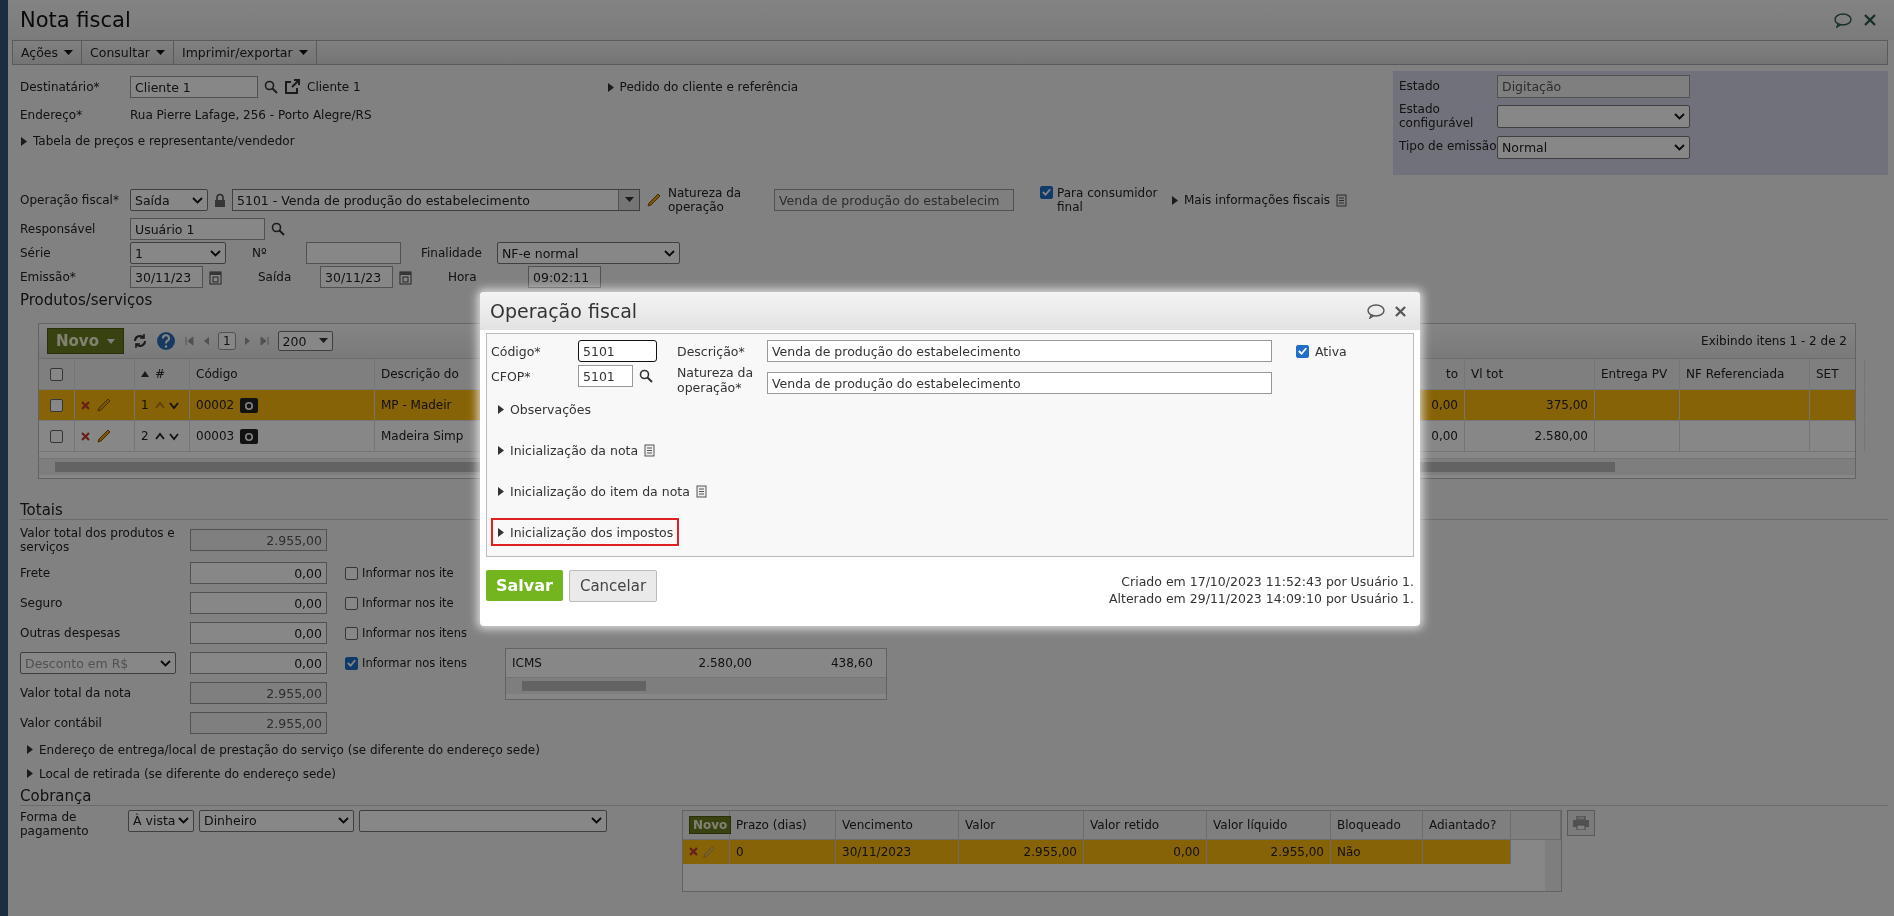 The image size is (1894, 916). Describe the element at coordinates (247, 341) in the screenshot. I see `next-page-icon` at that location.